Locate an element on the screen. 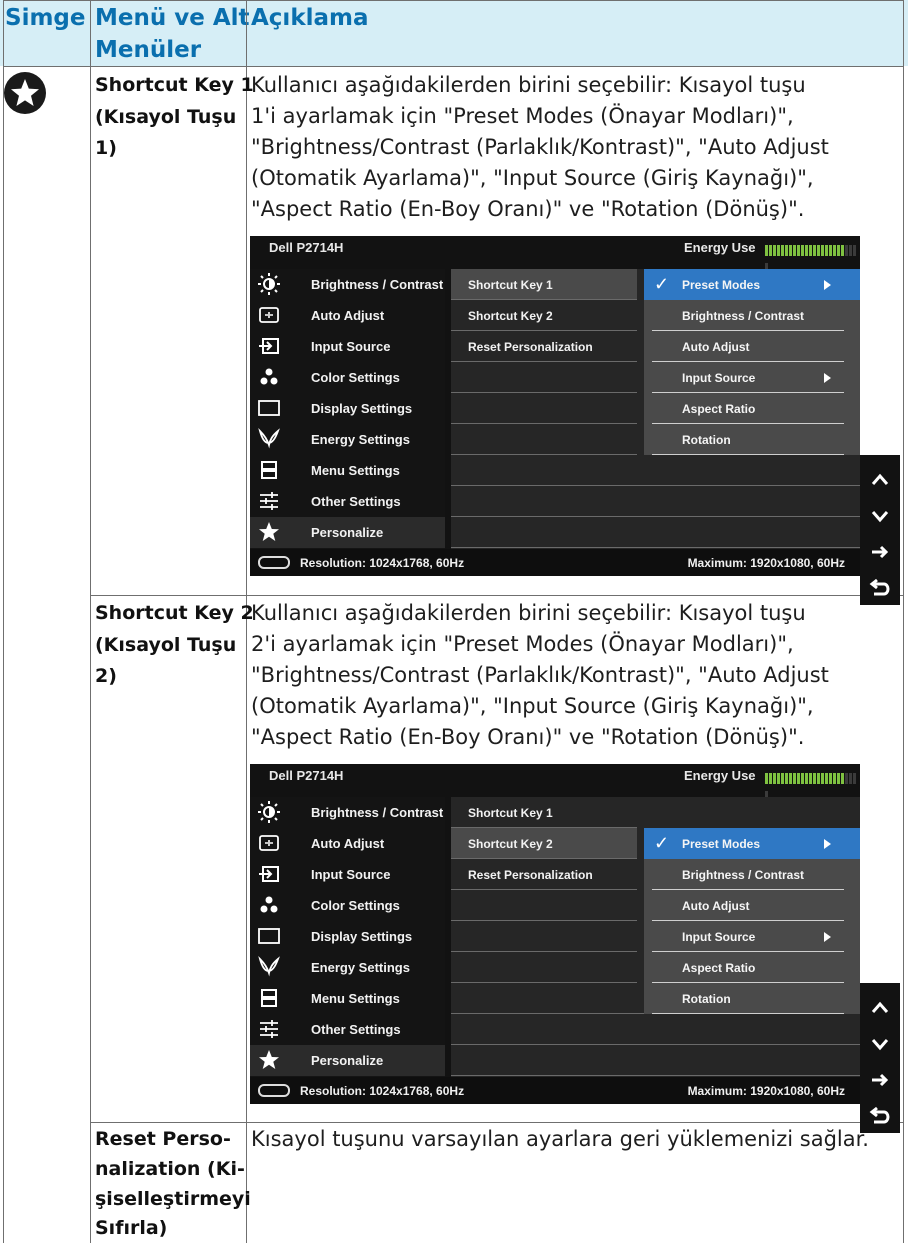  osd-menu-item-label: Menu Settings is located at coordinates (355, 998).